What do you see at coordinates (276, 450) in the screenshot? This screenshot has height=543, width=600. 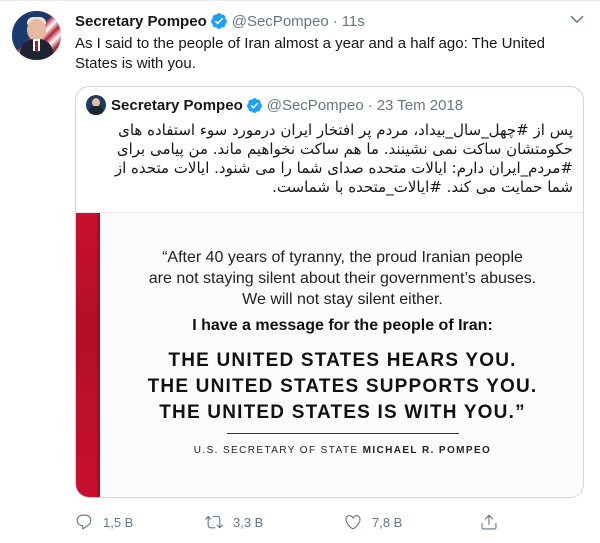 I see `signature-title: U.S. SECRETARY OF STATE` at bounding box center [276, 450].